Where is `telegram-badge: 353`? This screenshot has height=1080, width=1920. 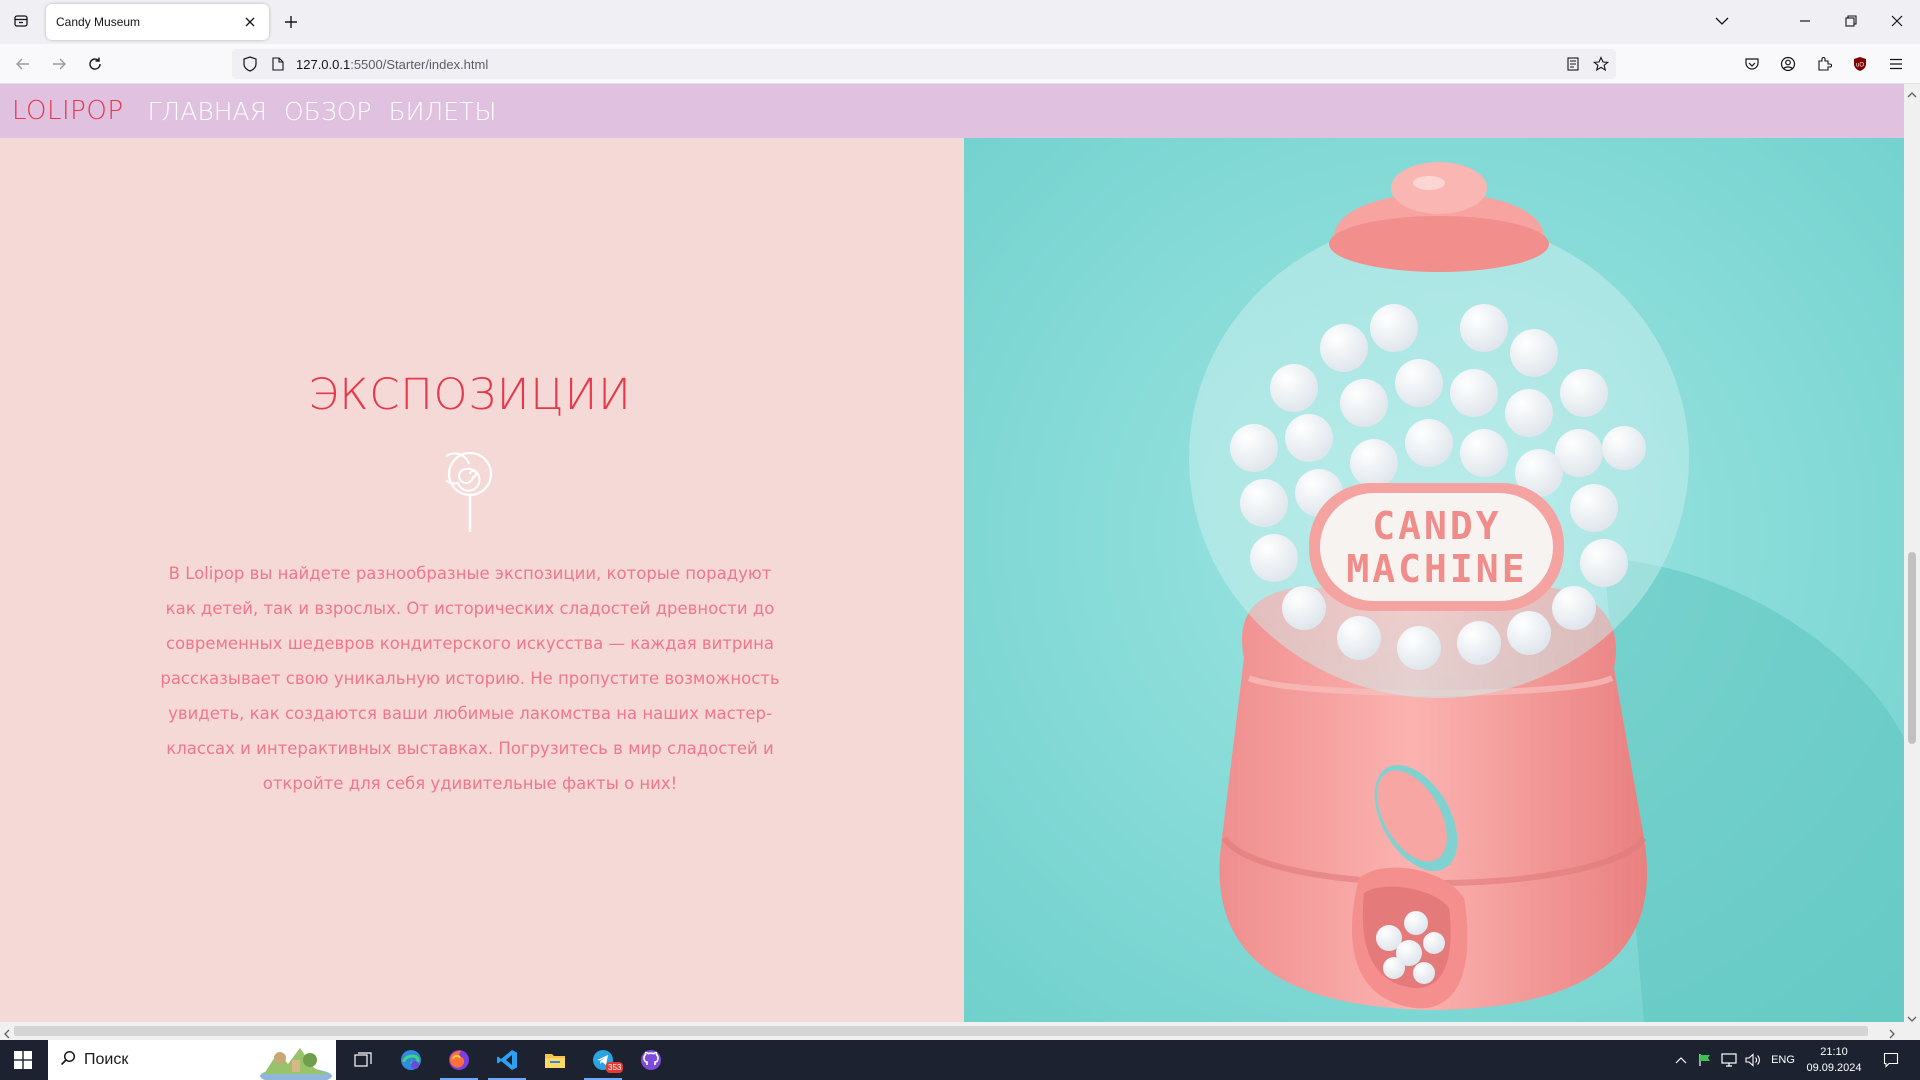
telegram-badge: 353 is located at coordinates (615, 1067).